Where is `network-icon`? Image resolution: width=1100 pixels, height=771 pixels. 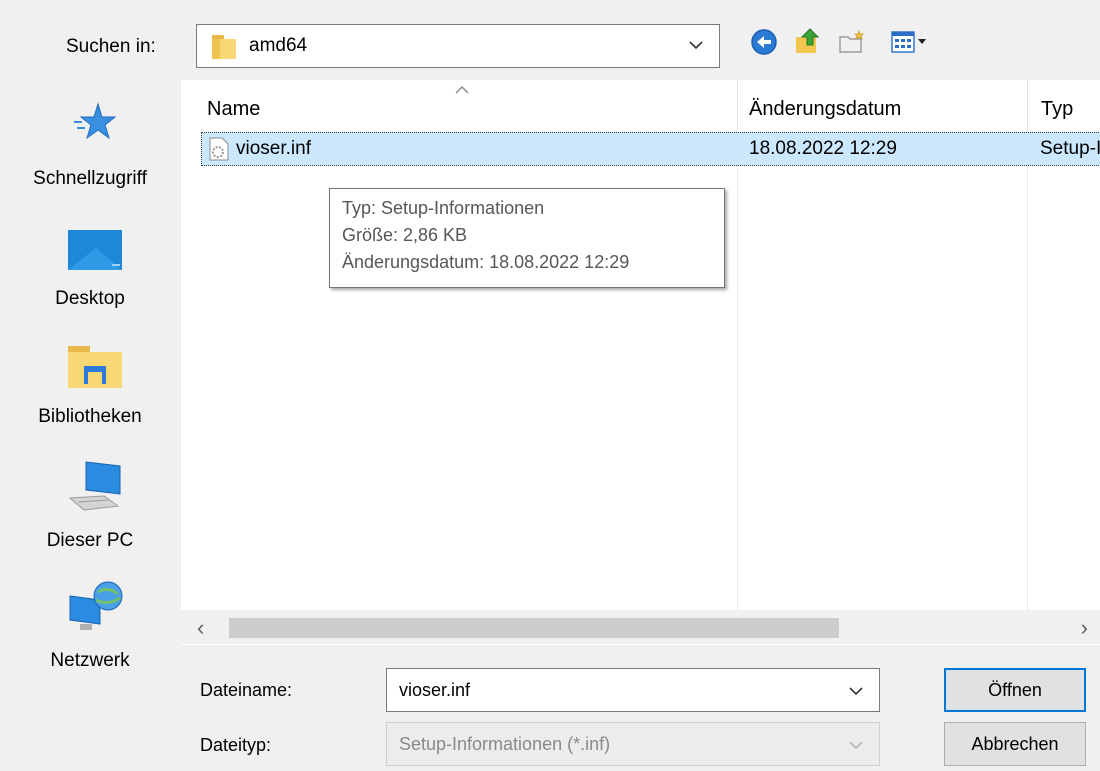
network-icon is located at coordinates (95, 609).